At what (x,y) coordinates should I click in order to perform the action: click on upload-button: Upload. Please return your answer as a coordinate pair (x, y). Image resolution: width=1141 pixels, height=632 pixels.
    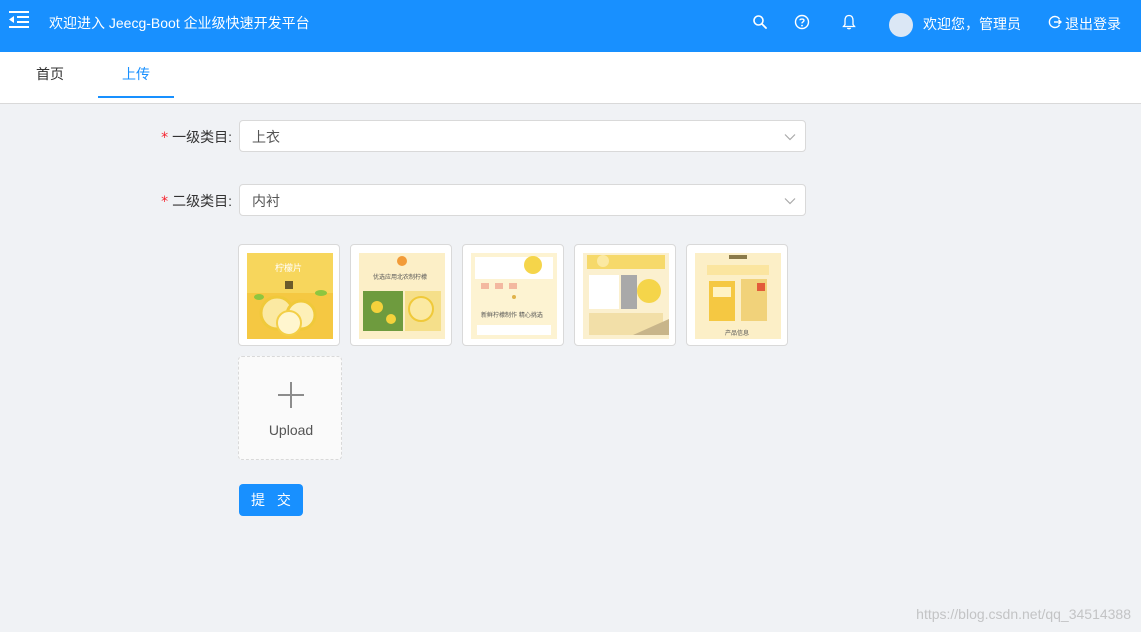
    Looking at the image, I should click on (290, 408).